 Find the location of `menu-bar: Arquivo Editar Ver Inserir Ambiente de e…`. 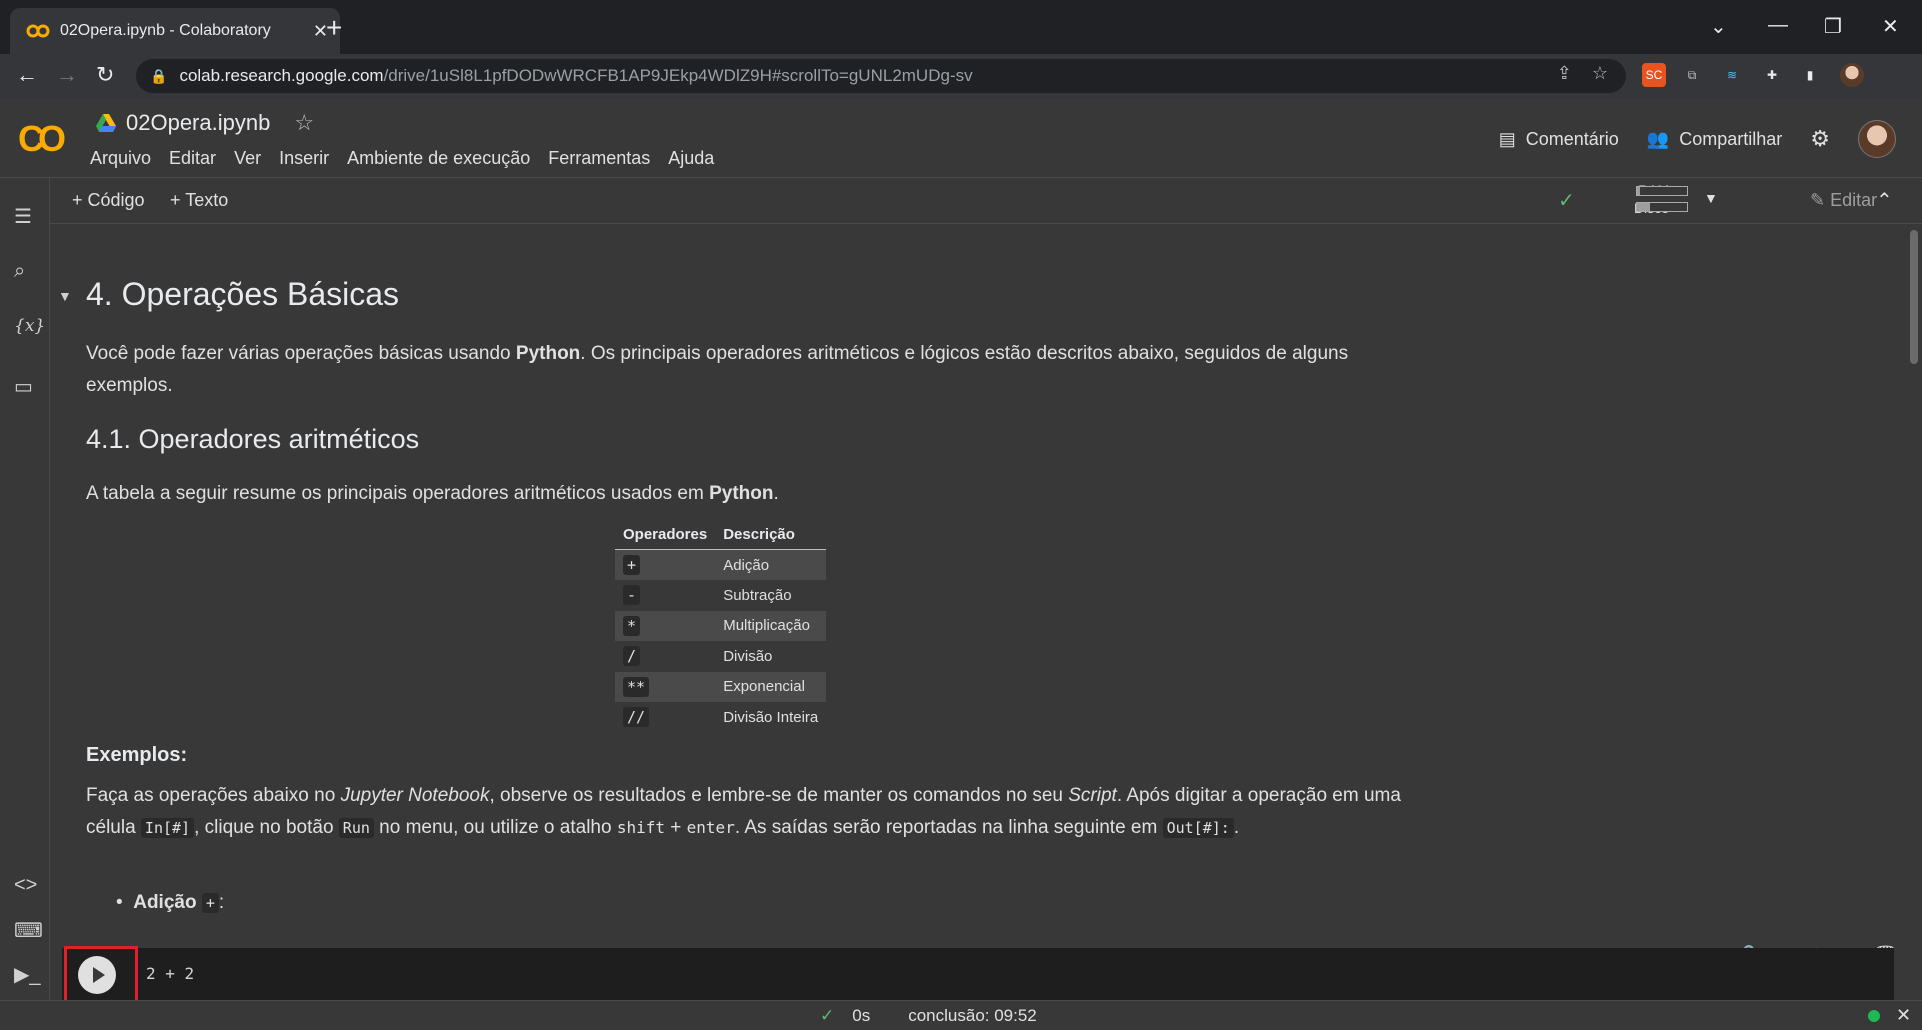

menu-bar: Arquivo Editar Ver Inserir Ambiente de e… is located at coordinates (402, 158).